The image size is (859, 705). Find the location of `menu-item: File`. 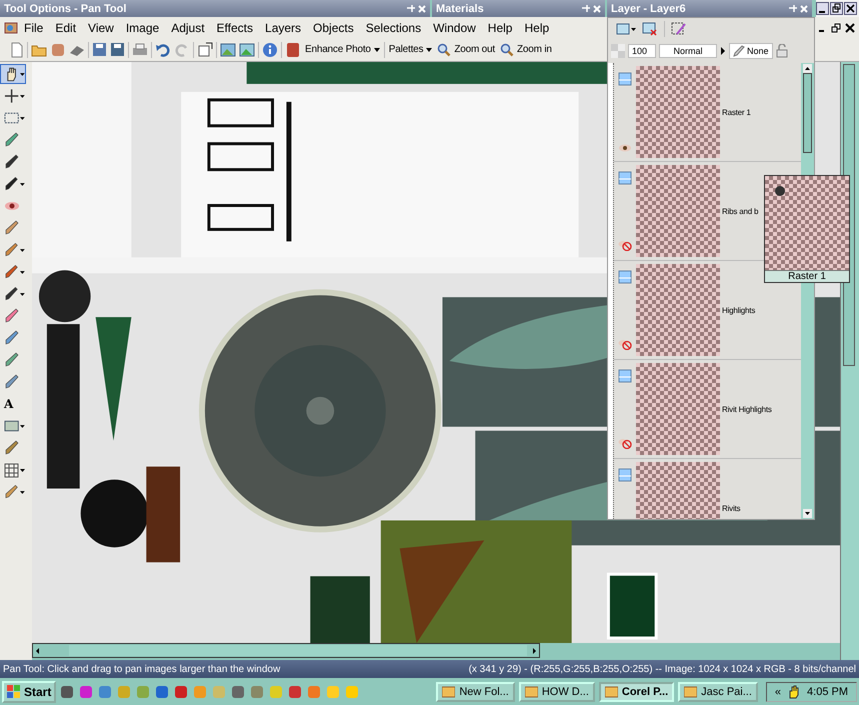

menu-item: File is located at coordinates (34, 27).